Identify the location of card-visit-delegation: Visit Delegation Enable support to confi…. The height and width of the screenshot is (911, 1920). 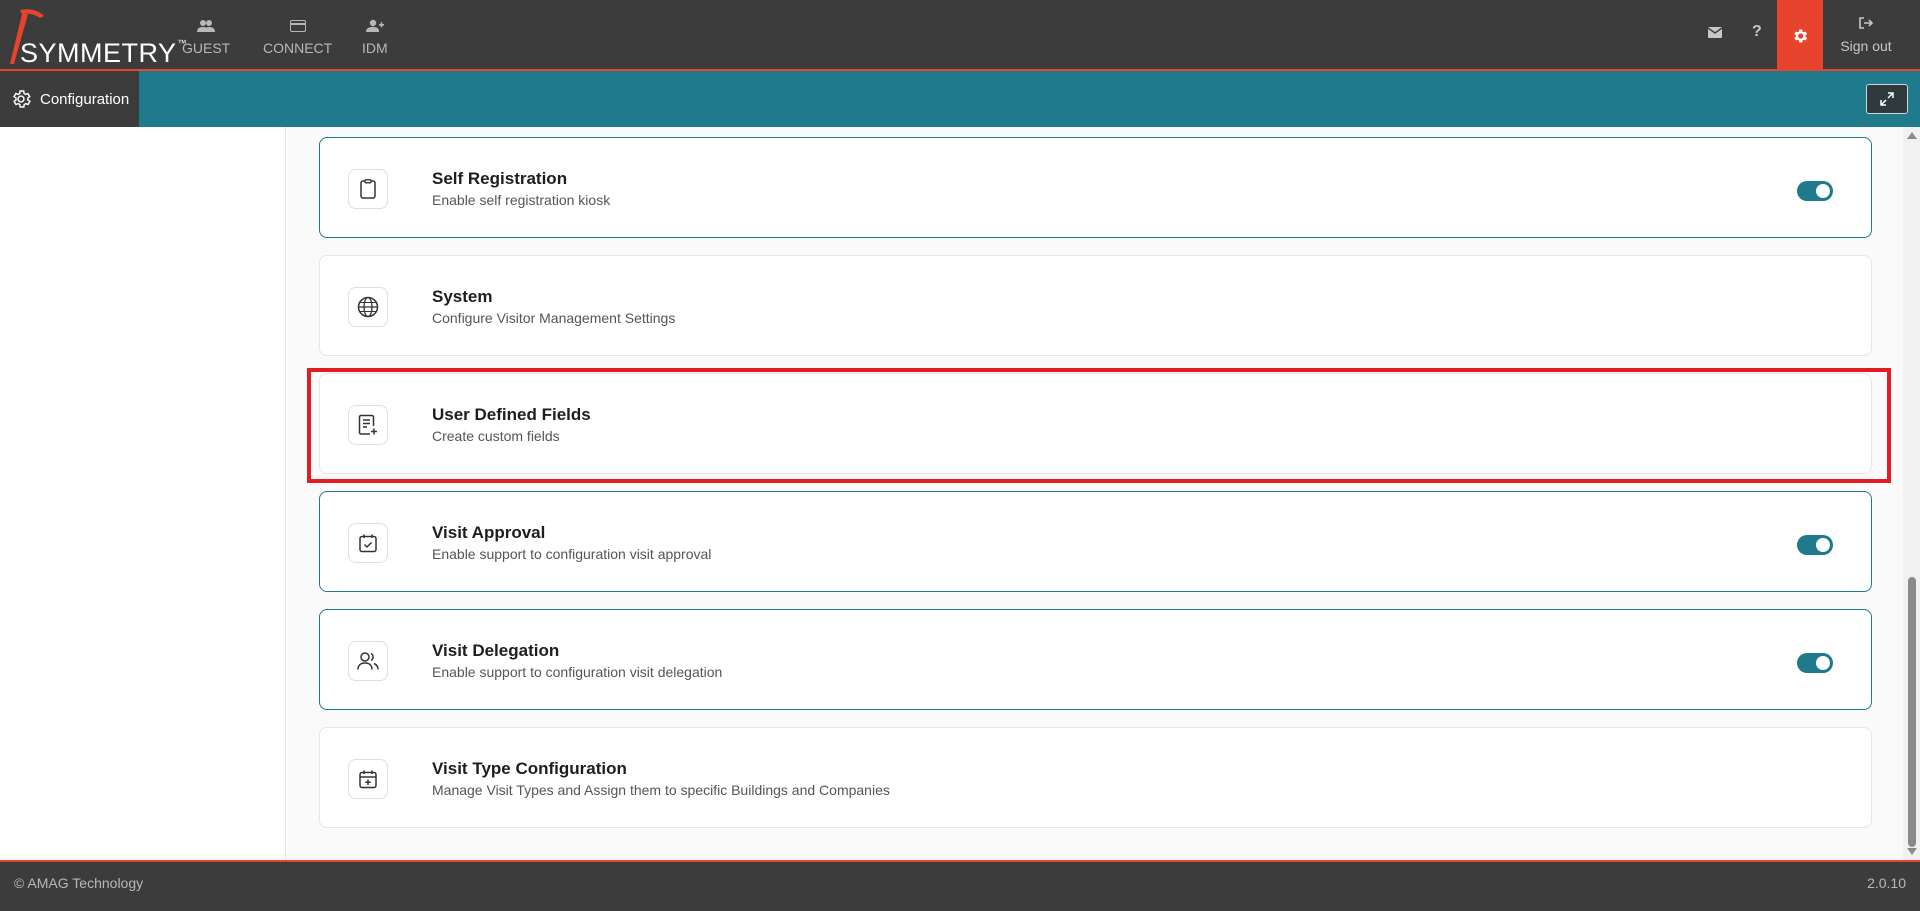
(1095, 659).